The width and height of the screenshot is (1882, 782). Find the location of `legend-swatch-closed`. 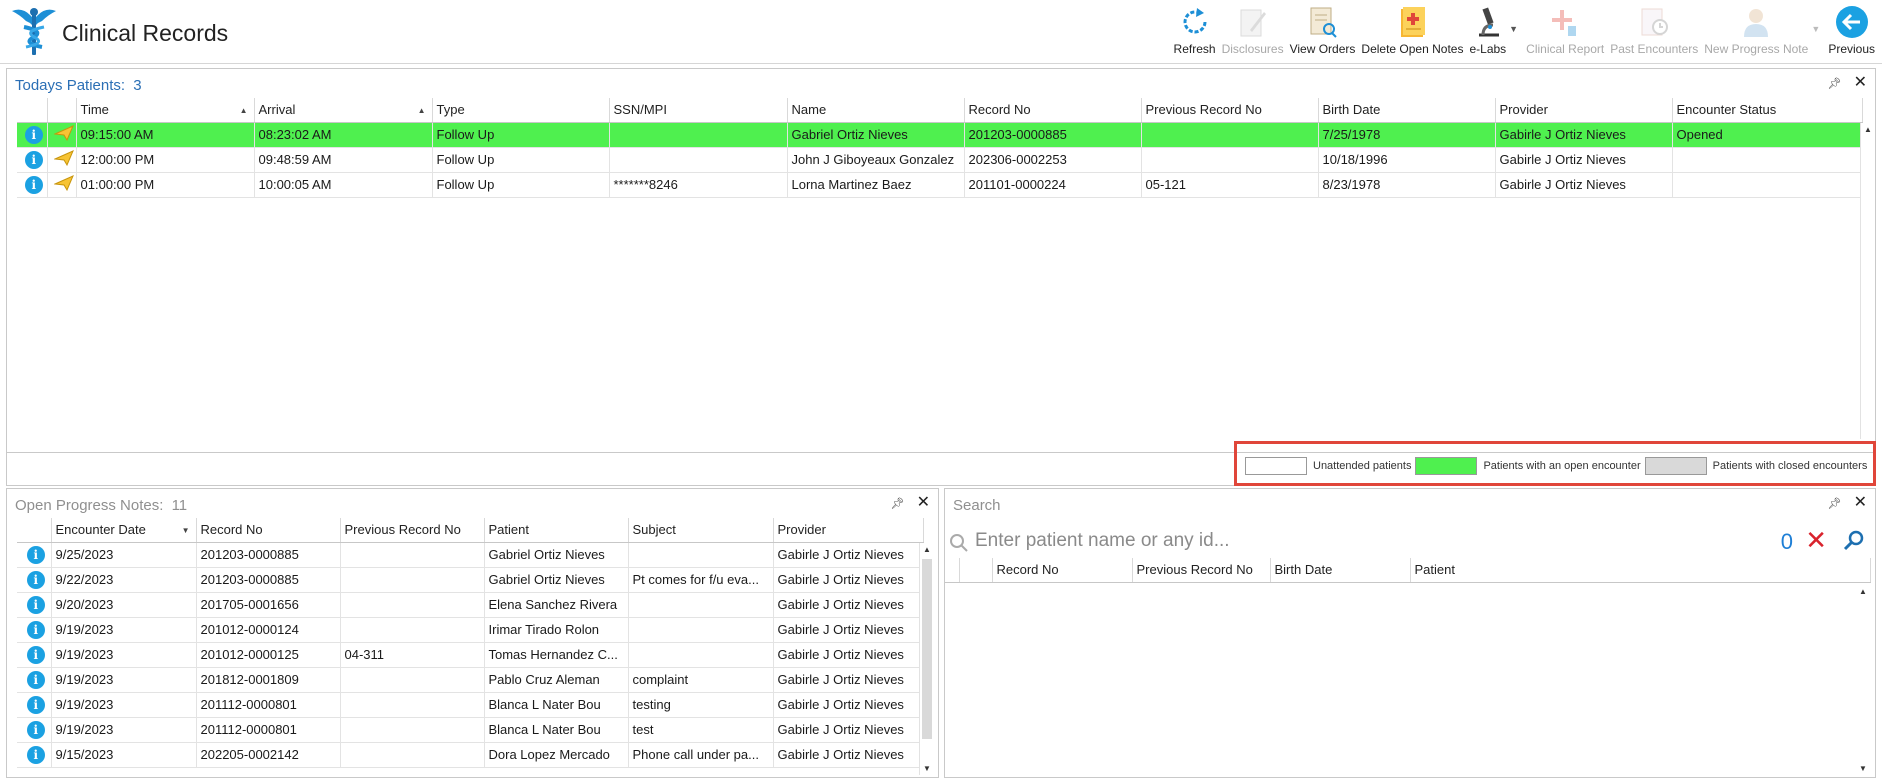

legend-swatch-closed is located at coordinates (1675, 466).